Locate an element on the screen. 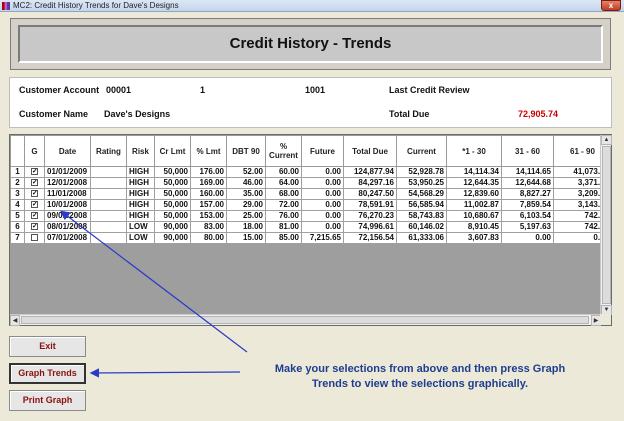 This screenshot has width=624, height=421. cell-pct-current: 81.00 is located at coordinates (283, 227).